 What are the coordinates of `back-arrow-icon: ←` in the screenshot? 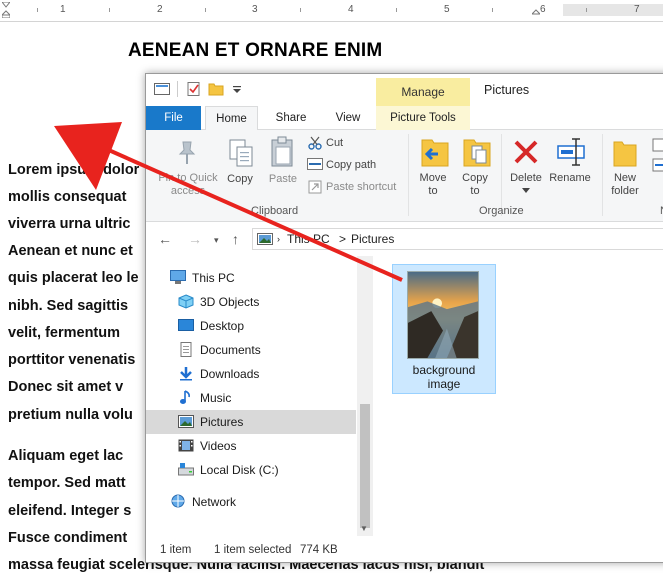 It's located at (165, 239).